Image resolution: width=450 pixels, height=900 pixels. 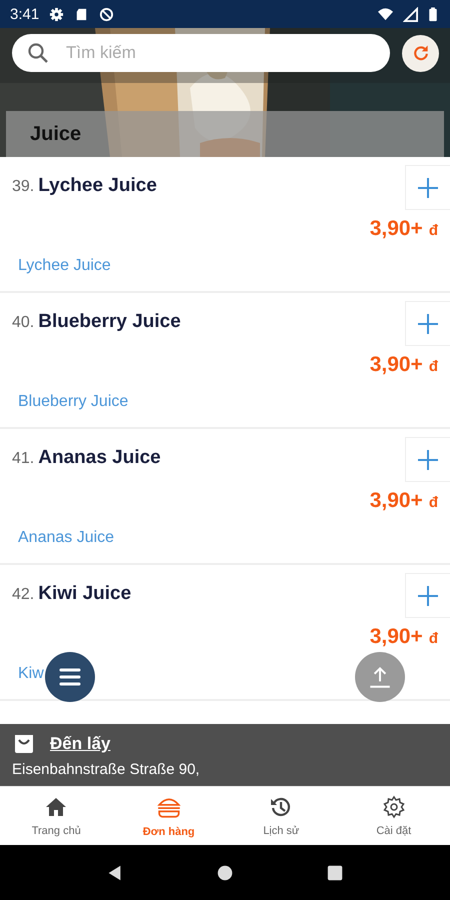 I want to click on order-address: Eisenbahnstraße Straße 90,, so click(x=106, y=769).